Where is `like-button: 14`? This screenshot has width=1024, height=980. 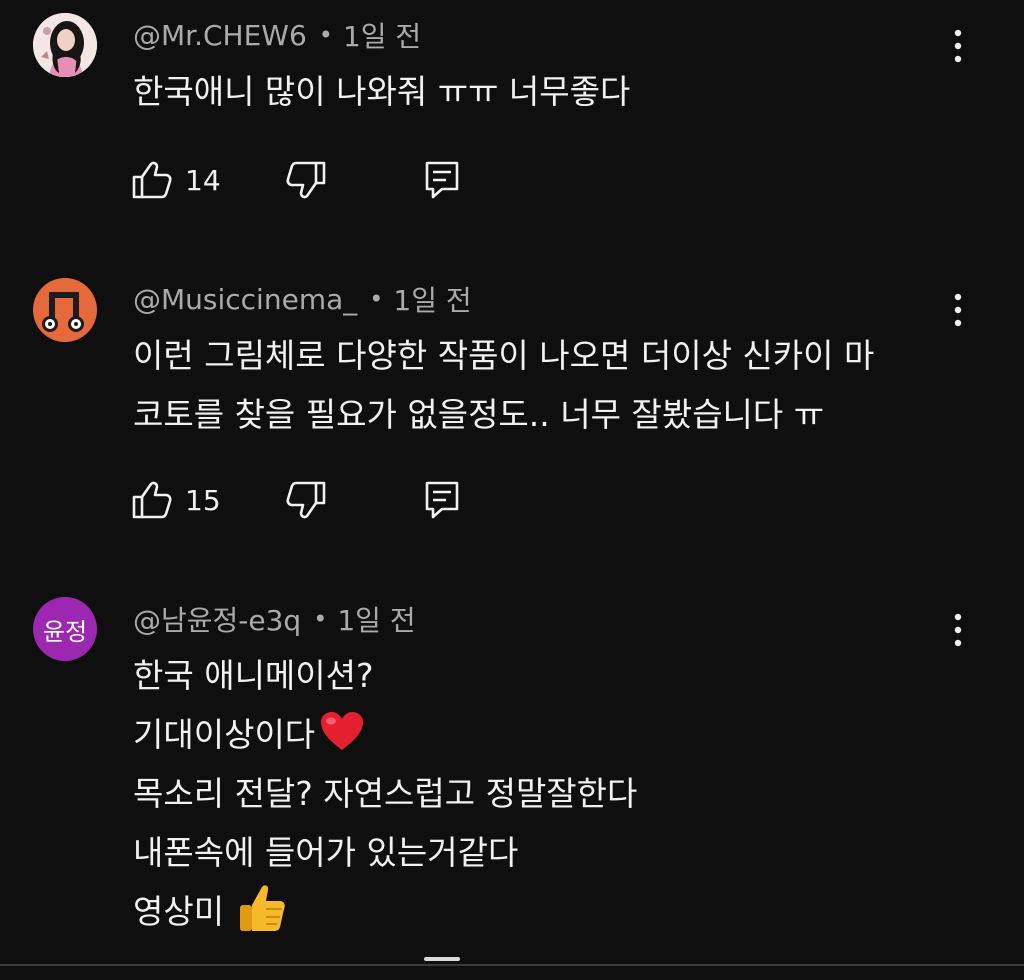 like-button: 14 is located at coordinates (176, 180).